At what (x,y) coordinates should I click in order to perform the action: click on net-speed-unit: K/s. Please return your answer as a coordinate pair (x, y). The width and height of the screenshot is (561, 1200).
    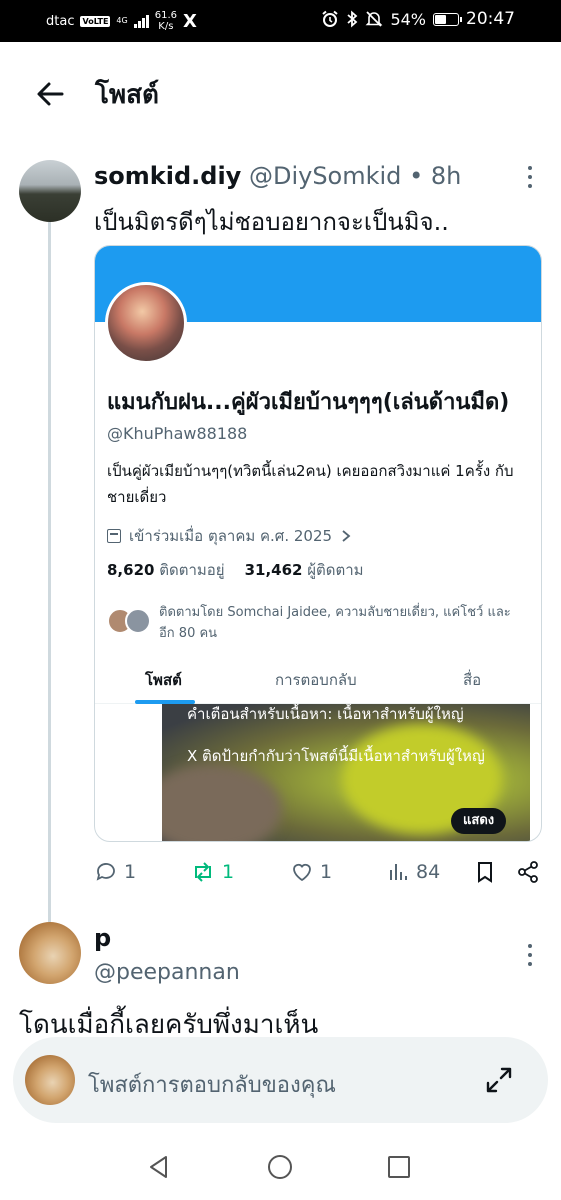
    Looking at the image, I should click on (166, 26).